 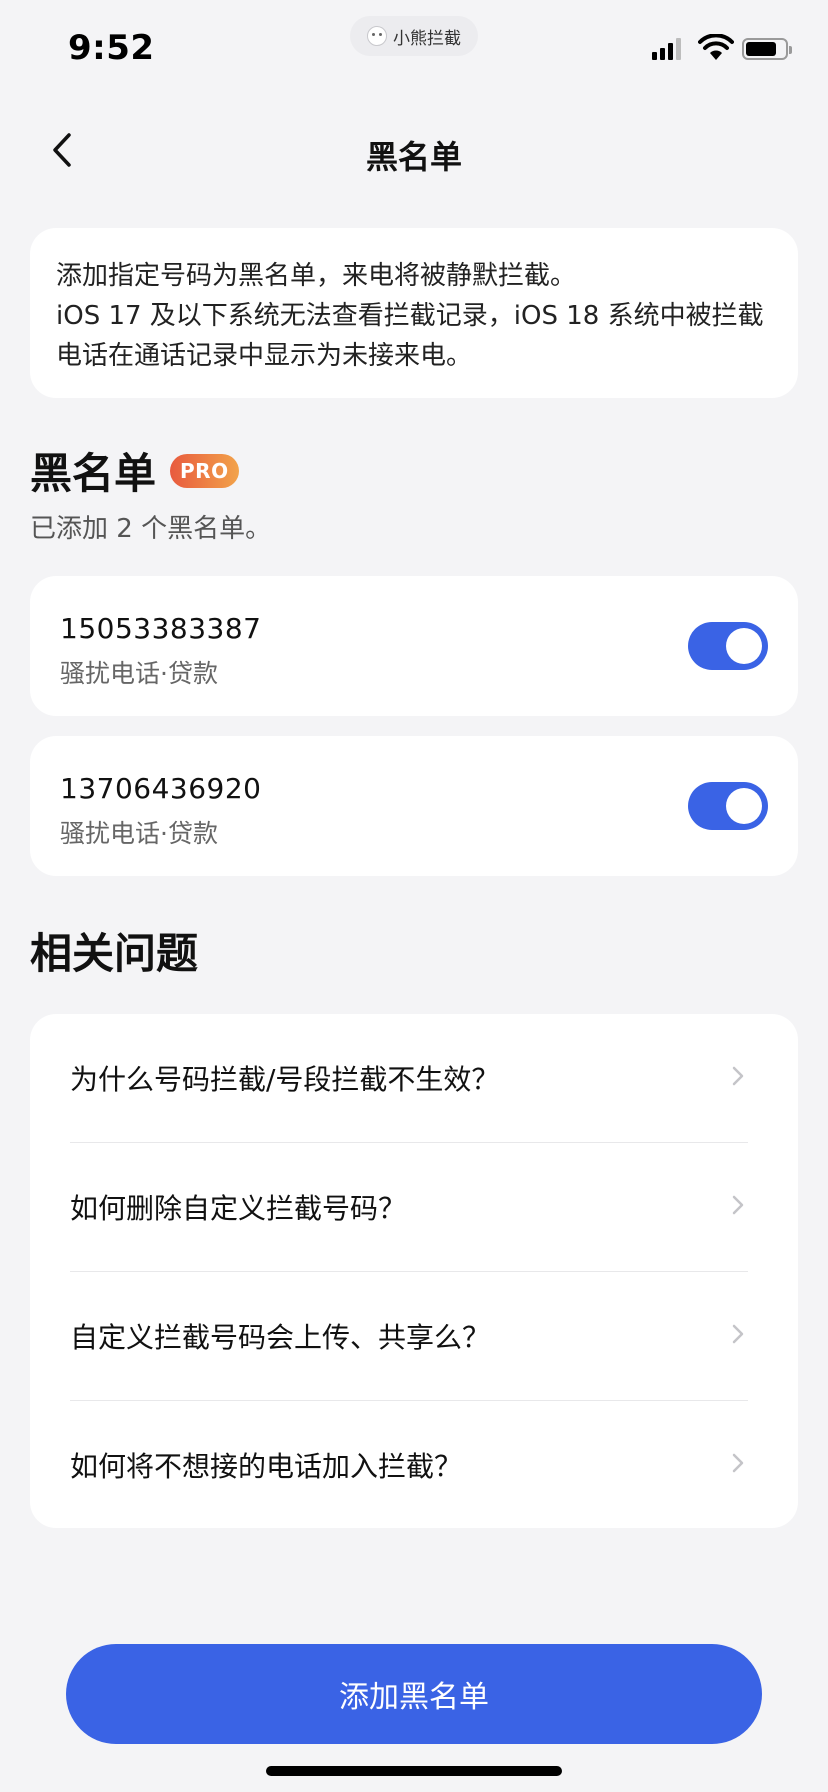 What do you see at coordinates (161, 628) in the screenshot?
I see `blacklist-number: 15053383387` at bounding box center [161, 628].